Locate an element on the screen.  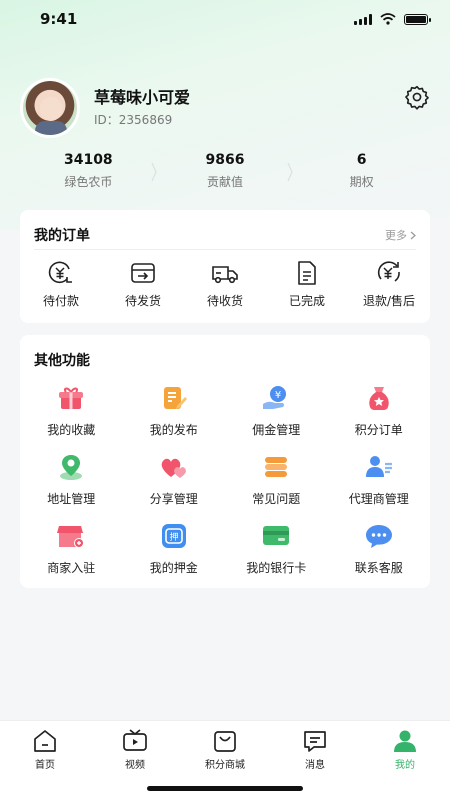
user-id: ID：2356869 is located at coordinates (133, 120).